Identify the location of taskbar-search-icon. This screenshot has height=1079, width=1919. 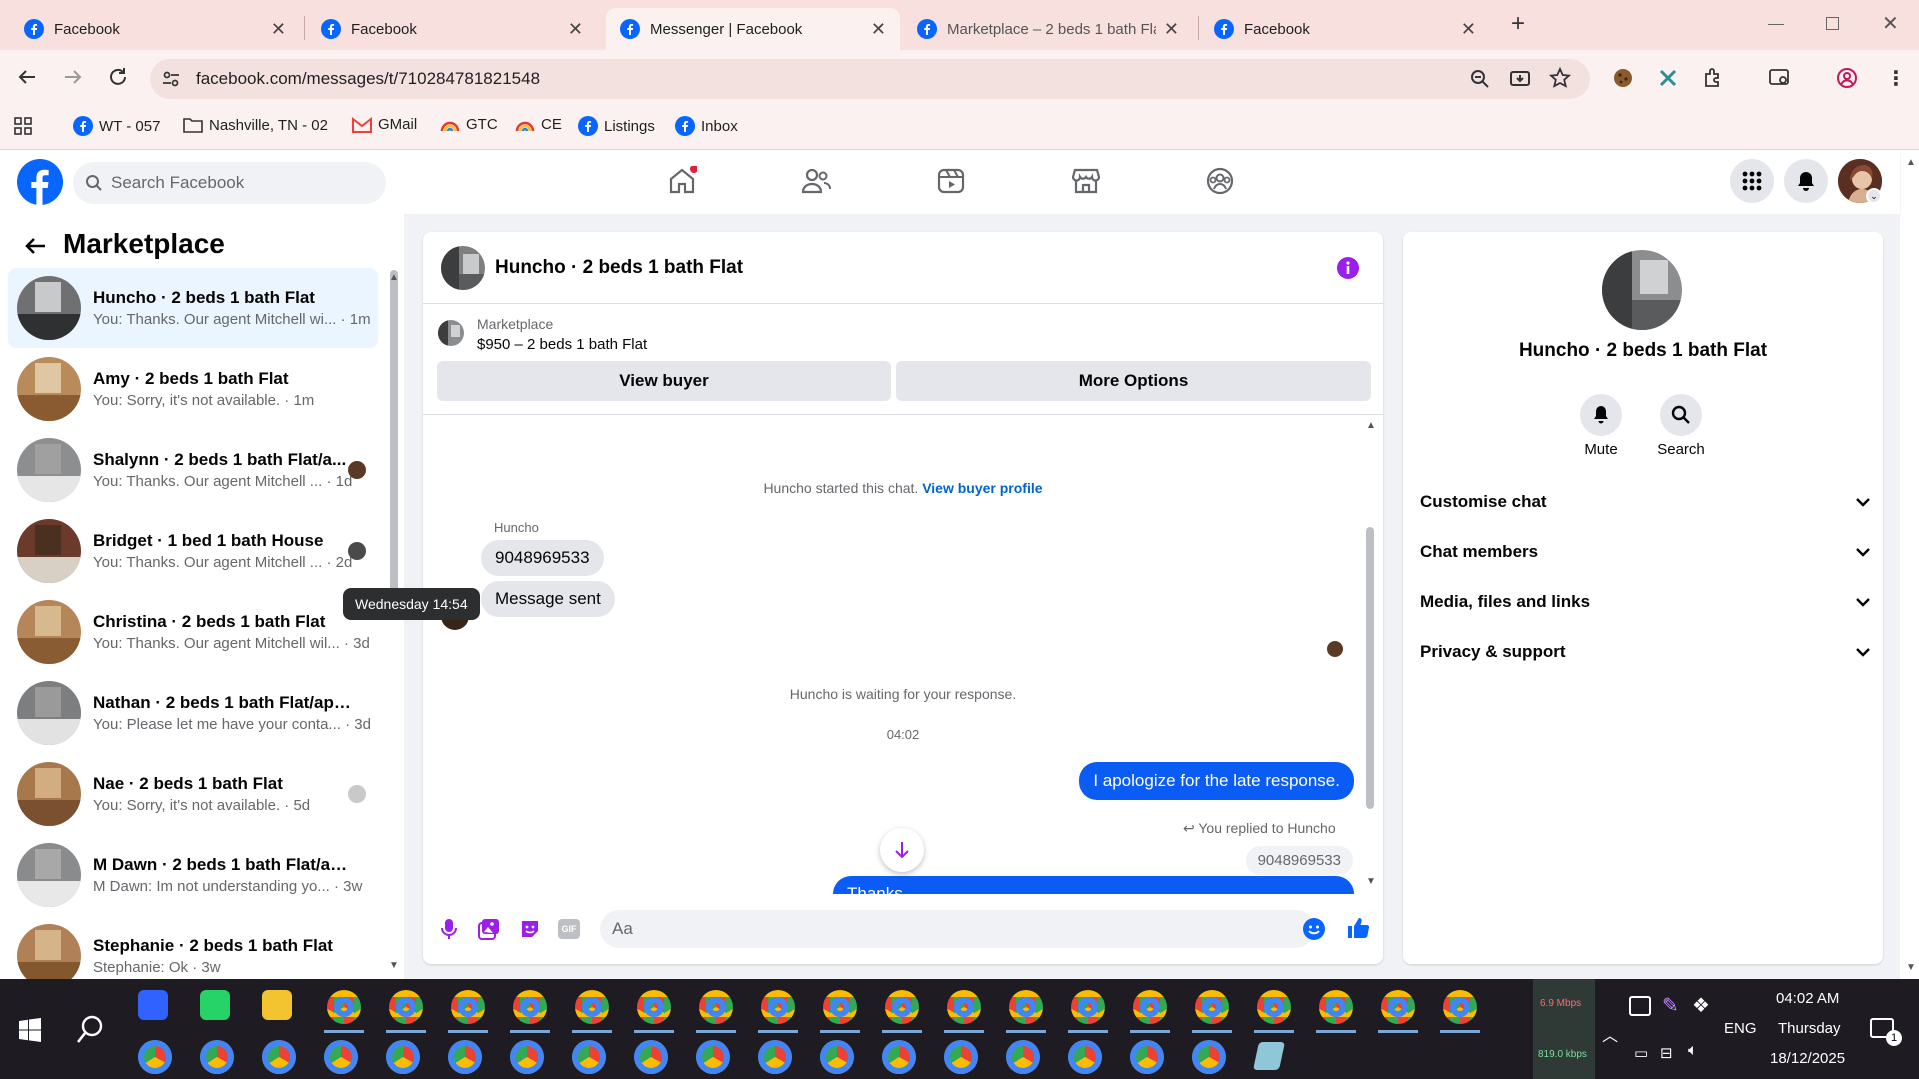
(90, 1030).